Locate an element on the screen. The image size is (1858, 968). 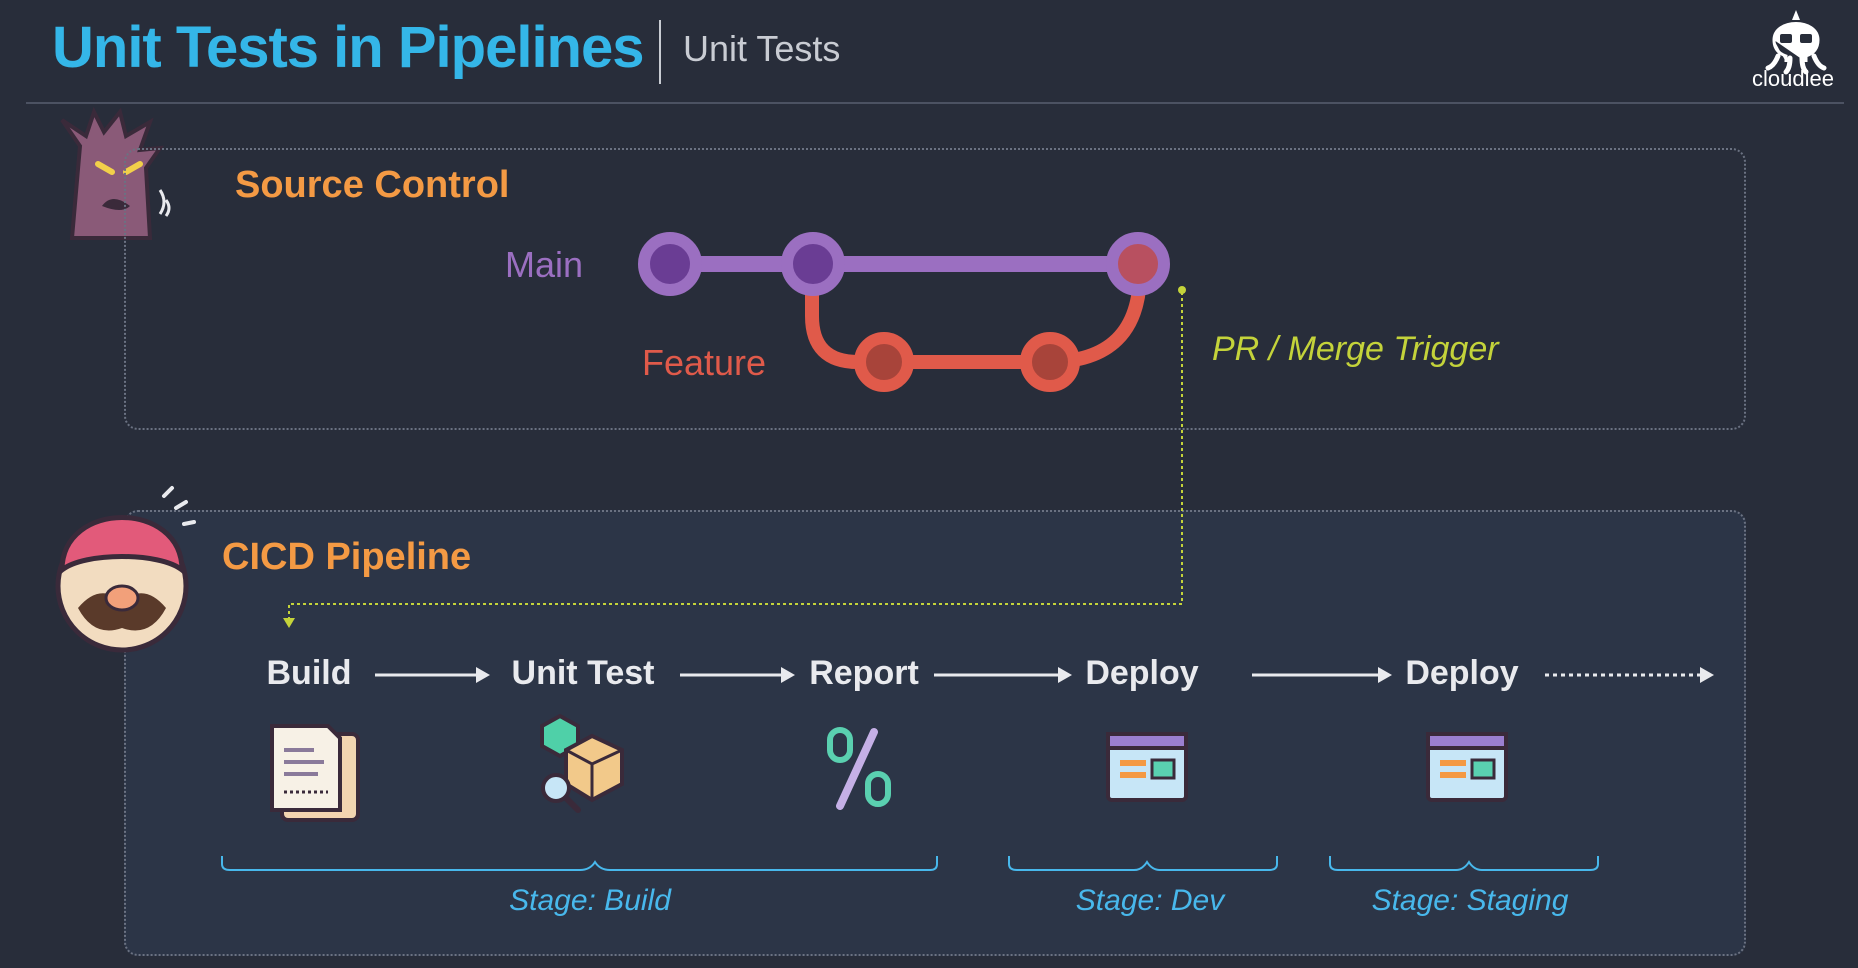
stage-label-report: Report is located at coordinates (864, 673).